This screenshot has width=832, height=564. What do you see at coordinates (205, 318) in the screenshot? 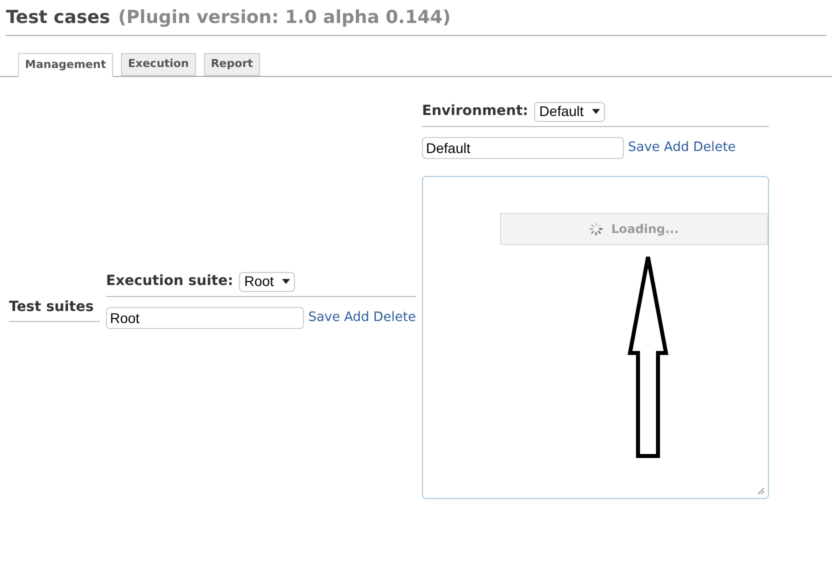
I see `input-field: Root` at bounding box center [205, 318].